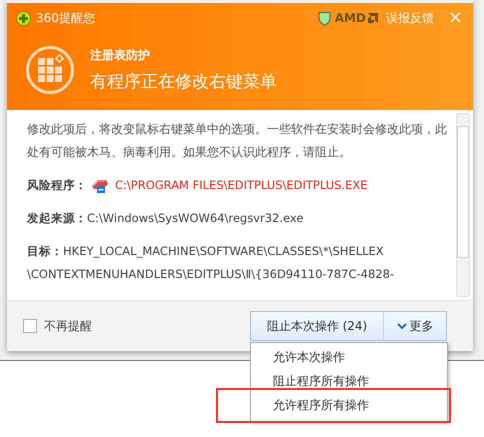  What do you see at coordinates (100, 185) in the screenshot?
I see `blocked-file-icon` at bounding box center [100, 185].